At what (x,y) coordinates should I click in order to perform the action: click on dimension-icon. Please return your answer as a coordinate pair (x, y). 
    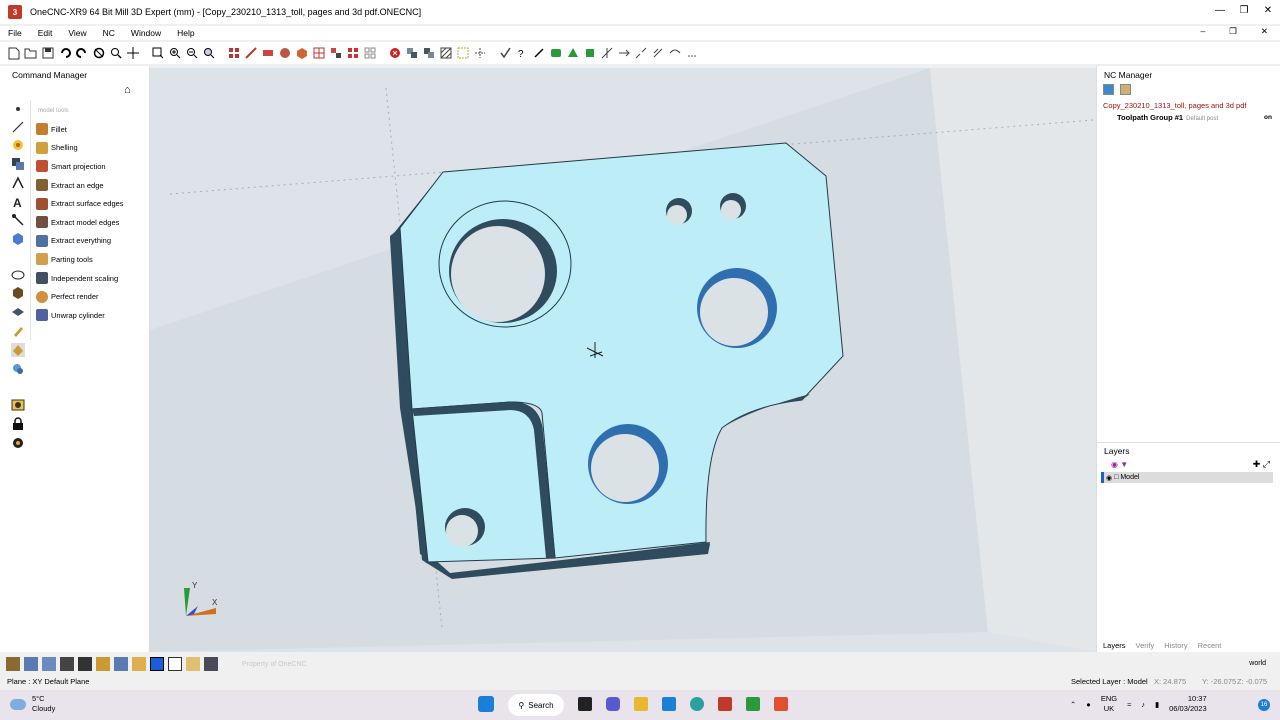
    Looking at the image, I should click on (462, 53).